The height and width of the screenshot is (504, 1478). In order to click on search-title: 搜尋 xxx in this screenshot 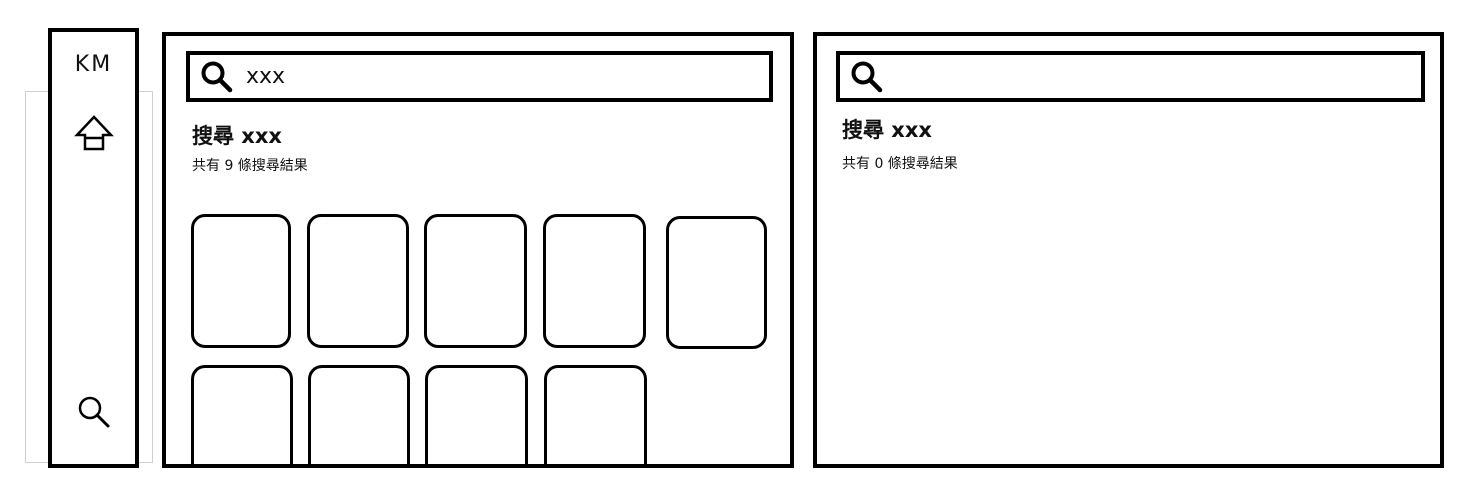, I will do `click(887, 130)`.